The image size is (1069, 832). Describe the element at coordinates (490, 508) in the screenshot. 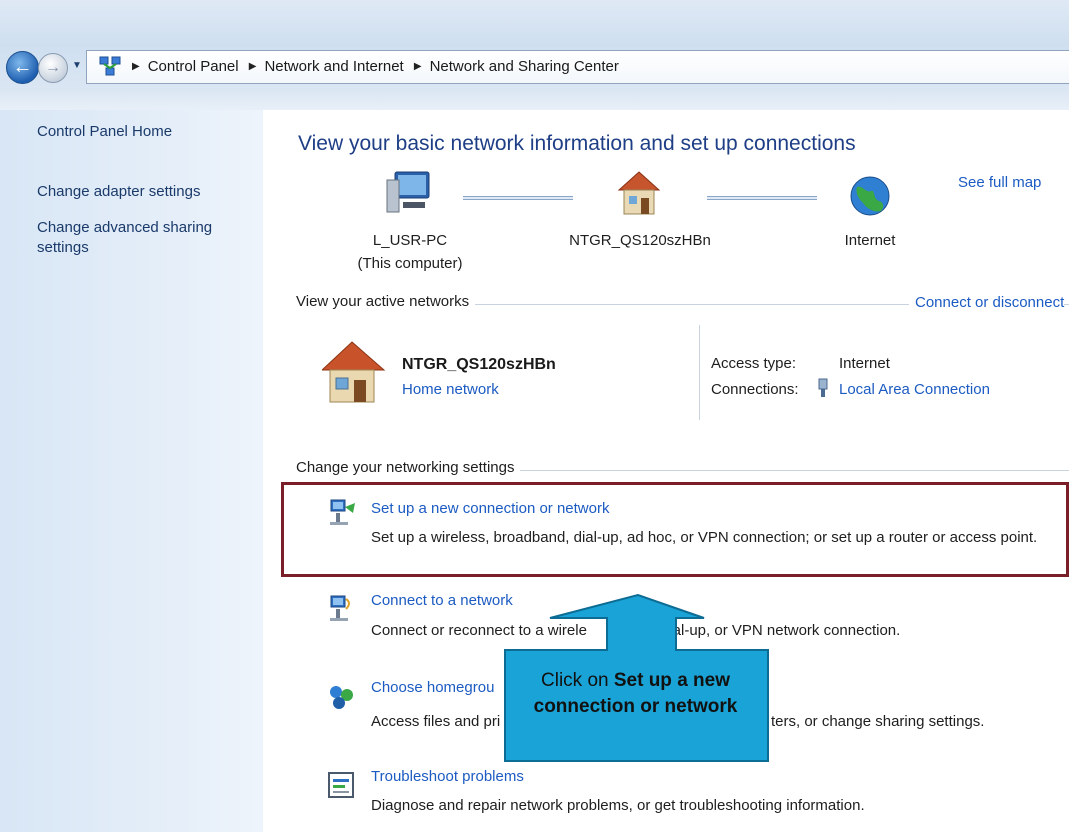

I see `setup-new-connection-link: Set up a new connection or network` at that location.